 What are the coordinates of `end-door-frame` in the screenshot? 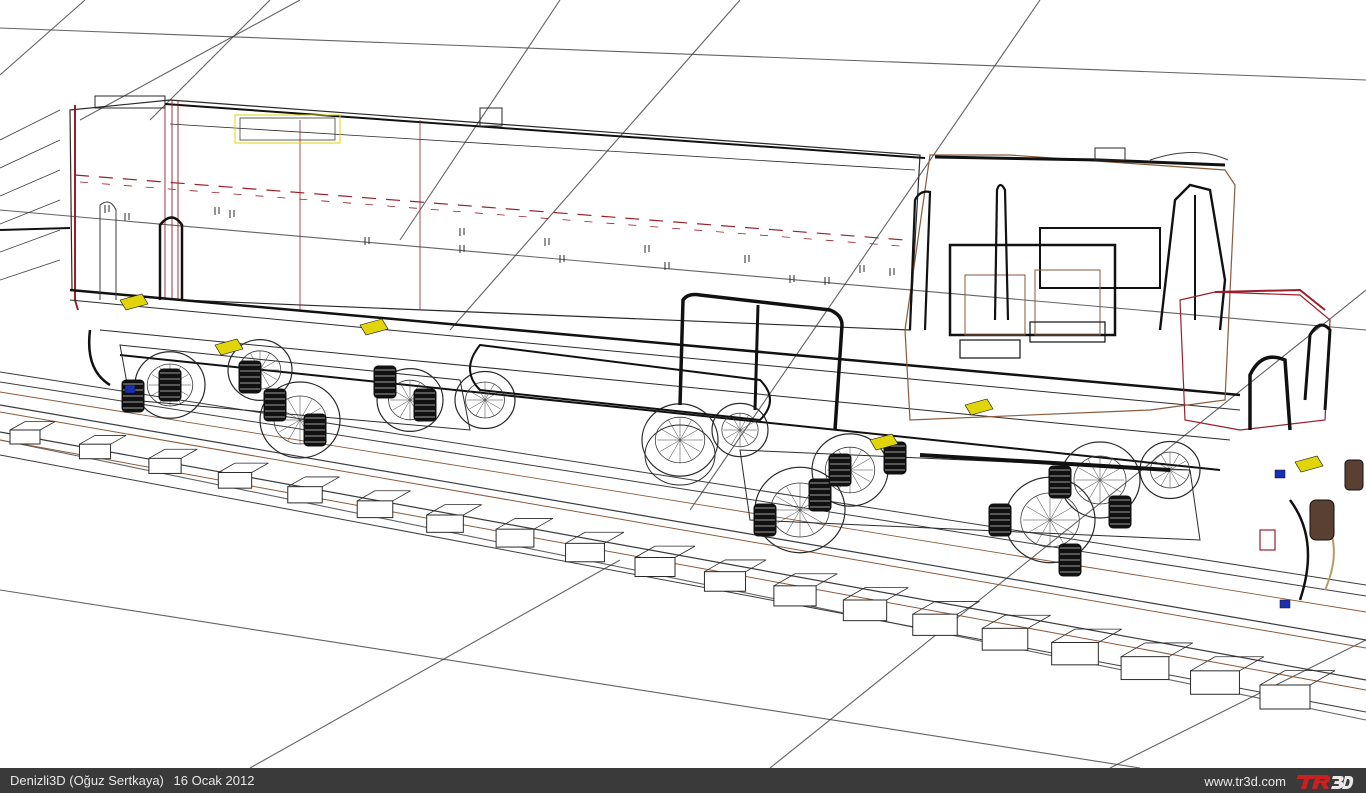 It's located at (108, 250).